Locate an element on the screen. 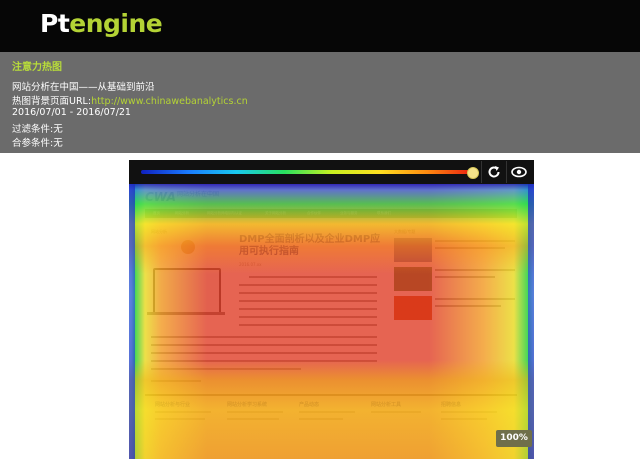 This screenshot has height=459, width=640. filter-condition: 过滤条件:无 is located at coordinates (37, 129).